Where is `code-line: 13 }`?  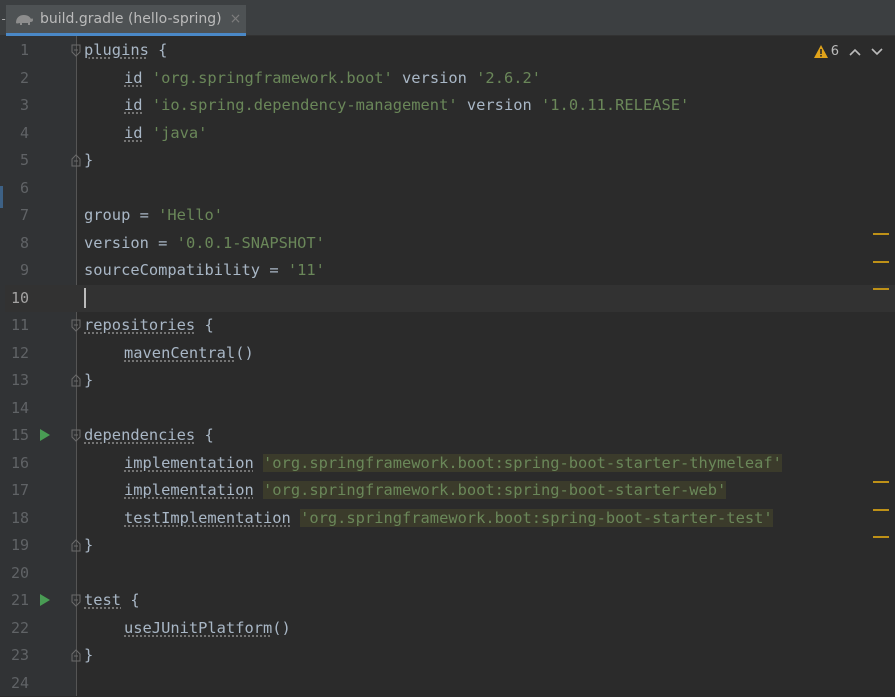 code-line: 13 } is located at coordinates (450, 381).